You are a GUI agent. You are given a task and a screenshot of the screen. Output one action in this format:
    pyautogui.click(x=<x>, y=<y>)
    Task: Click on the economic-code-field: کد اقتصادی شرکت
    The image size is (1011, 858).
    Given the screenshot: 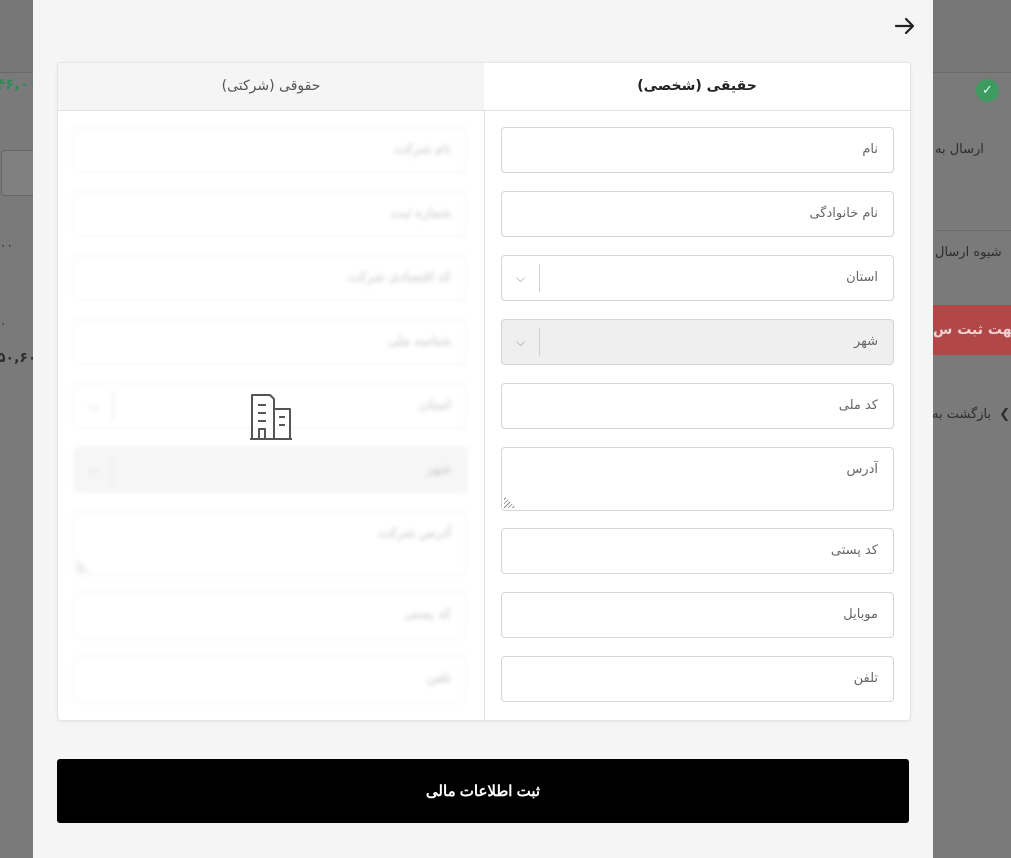 What is the action you would take?
    pyautogui.click(x=270, y=278)
    